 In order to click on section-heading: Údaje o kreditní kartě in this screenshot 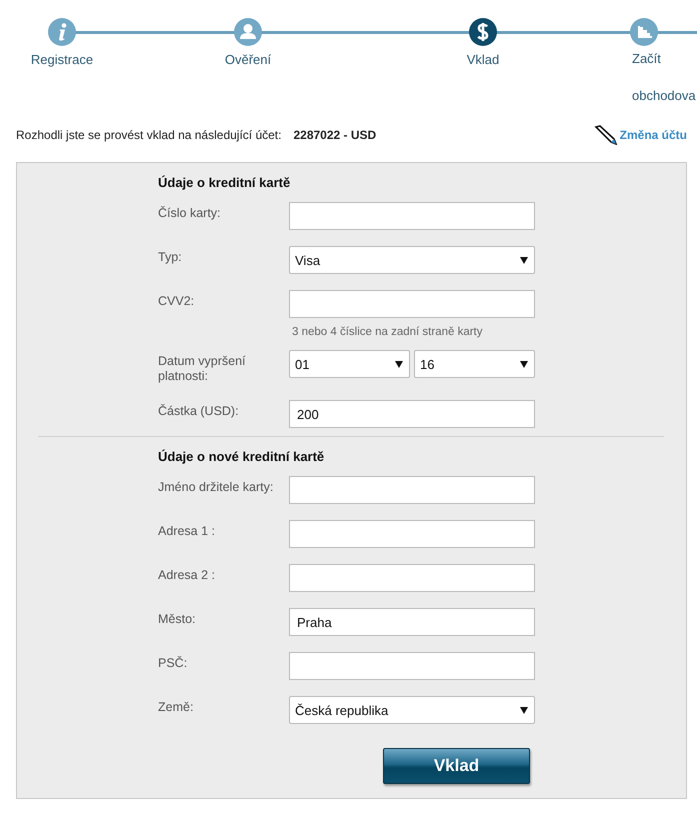, I will do `click(225, 183)`.